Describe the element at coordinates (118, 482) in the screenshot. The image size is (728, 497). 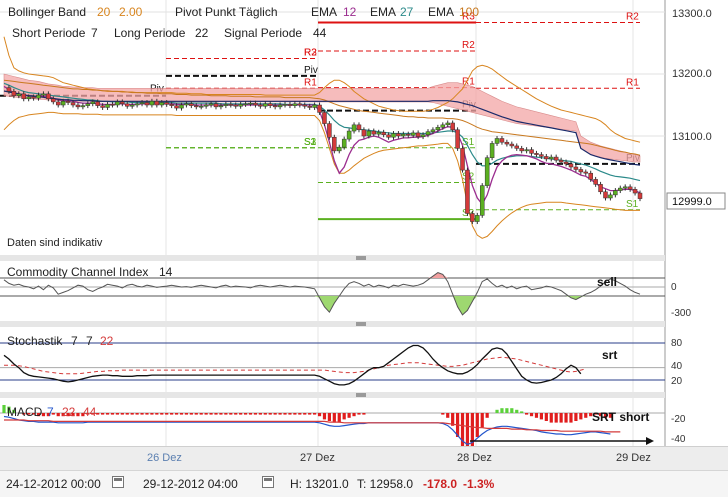
I see `calendar-icon-from` at that location.